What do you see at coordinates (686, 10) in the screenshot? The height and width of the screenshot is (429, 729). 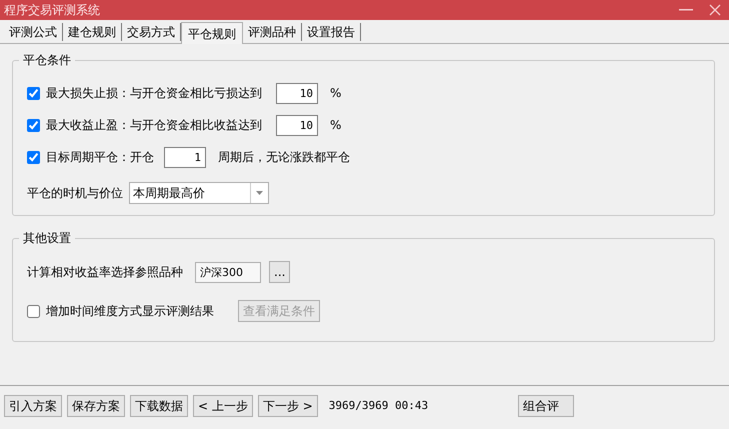 I see `minimize-icon` at bounding box center [686, 10].